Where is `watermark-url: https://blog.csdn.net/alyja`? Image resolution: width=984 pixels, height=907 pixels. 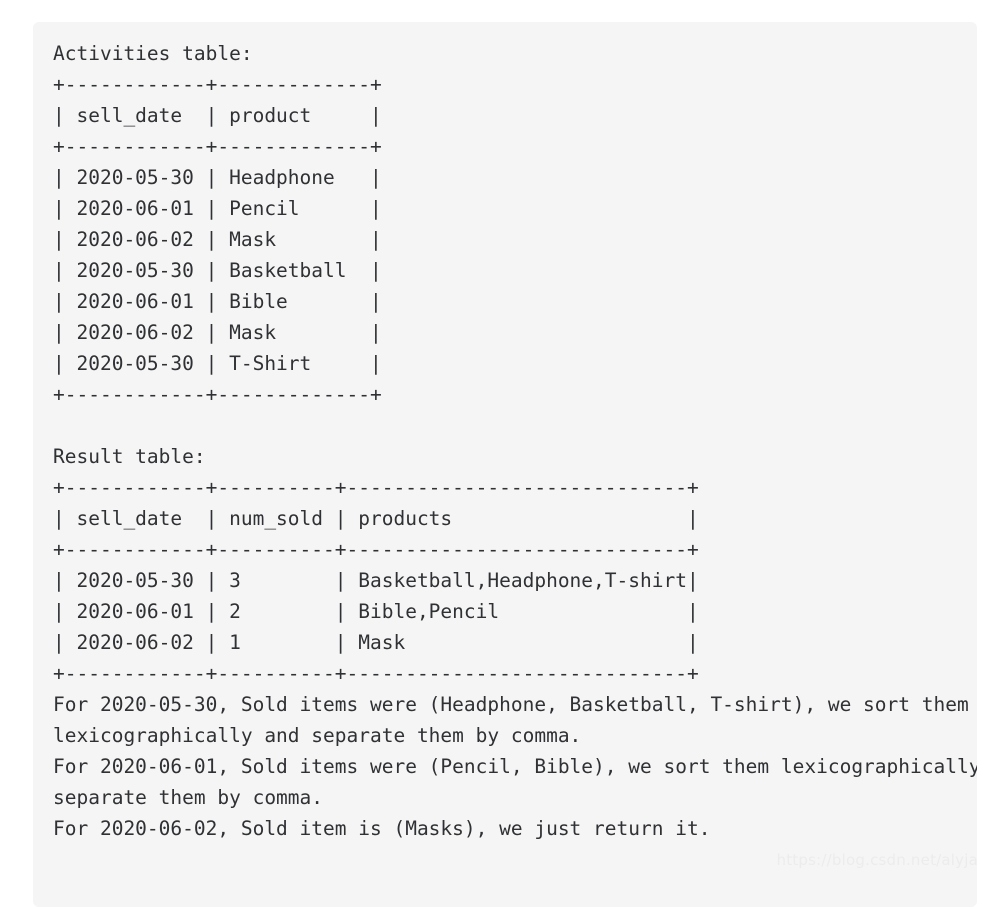 watermark-url: https://blog.csdn.net/alyja is located at coordinates (877, 860).